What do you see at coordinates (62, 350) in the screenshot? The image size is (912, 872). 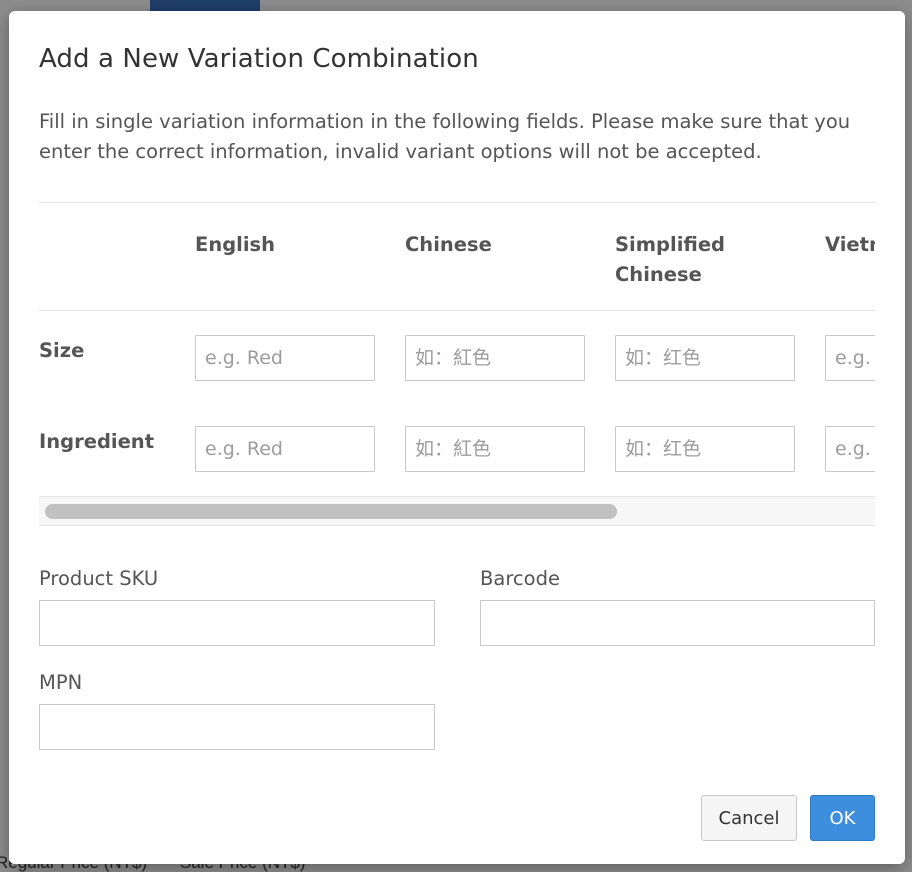 I see `row-label-size: Size` at bounding box center [62, 350].